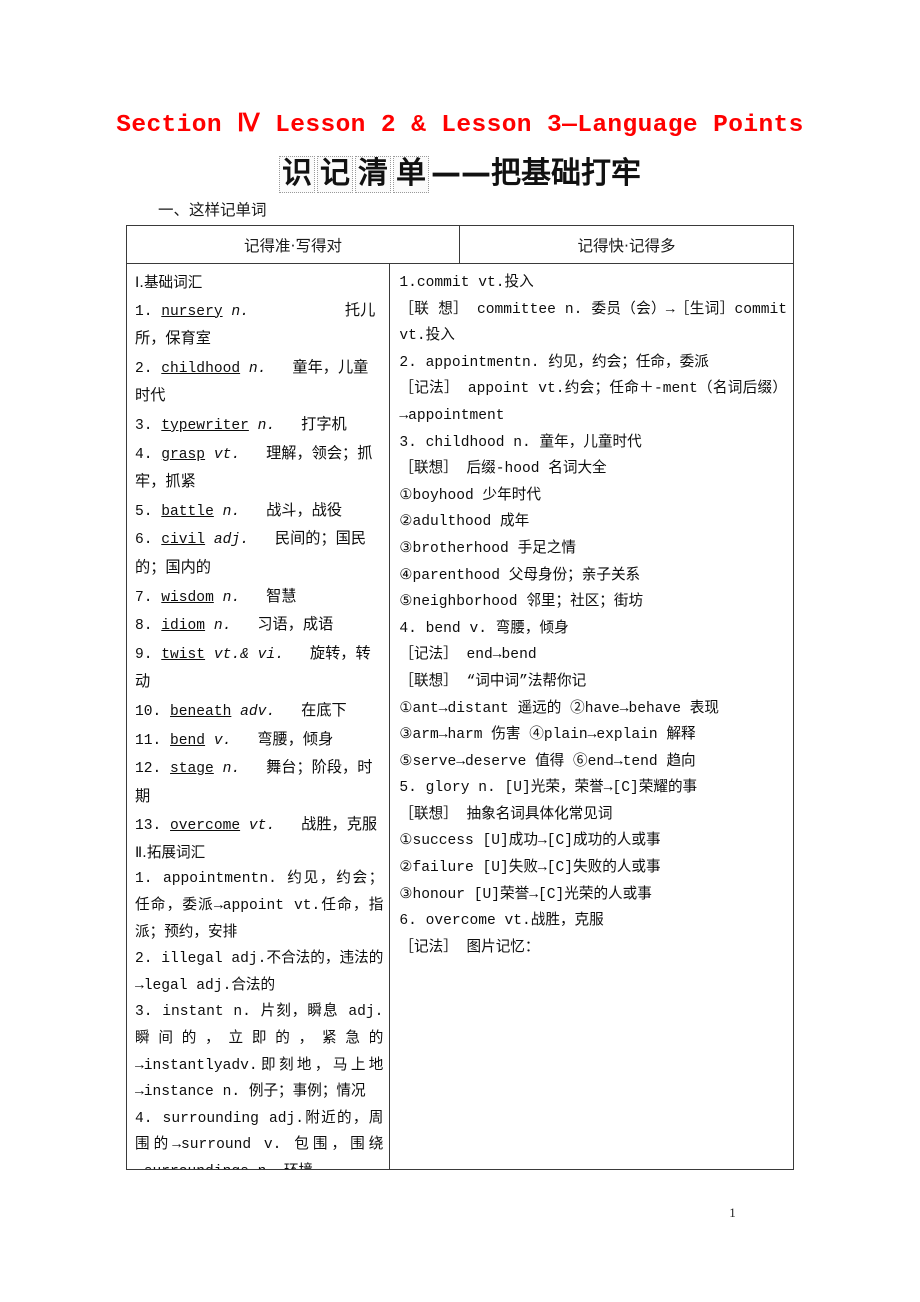 Image resolution: width=920 pixels, height=1302 pixels. Describe the element at coordinates (732, 1212) in the screenshot. I see `page-number: 1` at that location.